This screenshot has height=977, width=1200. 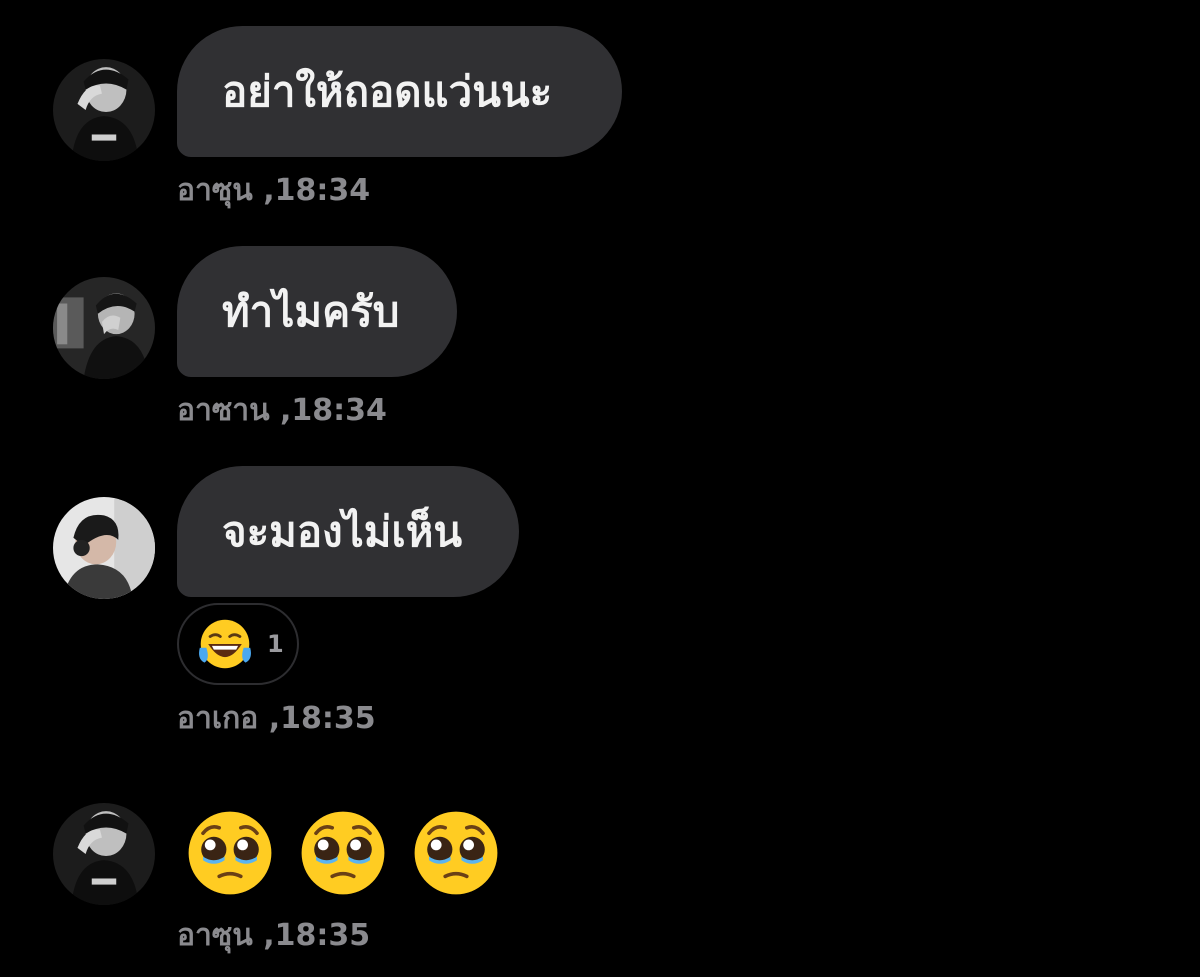 What do you see at coordinates (311, 311) in the screenshot?
I see `message-text: ทำไมครับ` at bounding box center [311, 311].